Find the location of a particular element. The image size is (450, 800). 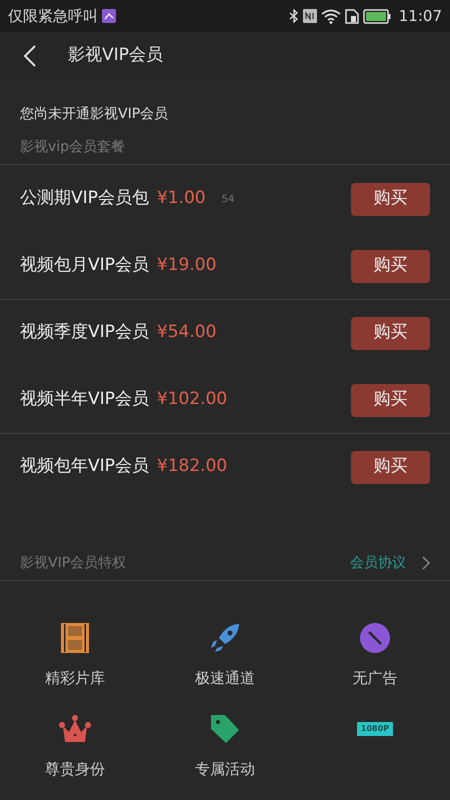

privilege-label: 精彩片库 is located at coordinates (75, 678).